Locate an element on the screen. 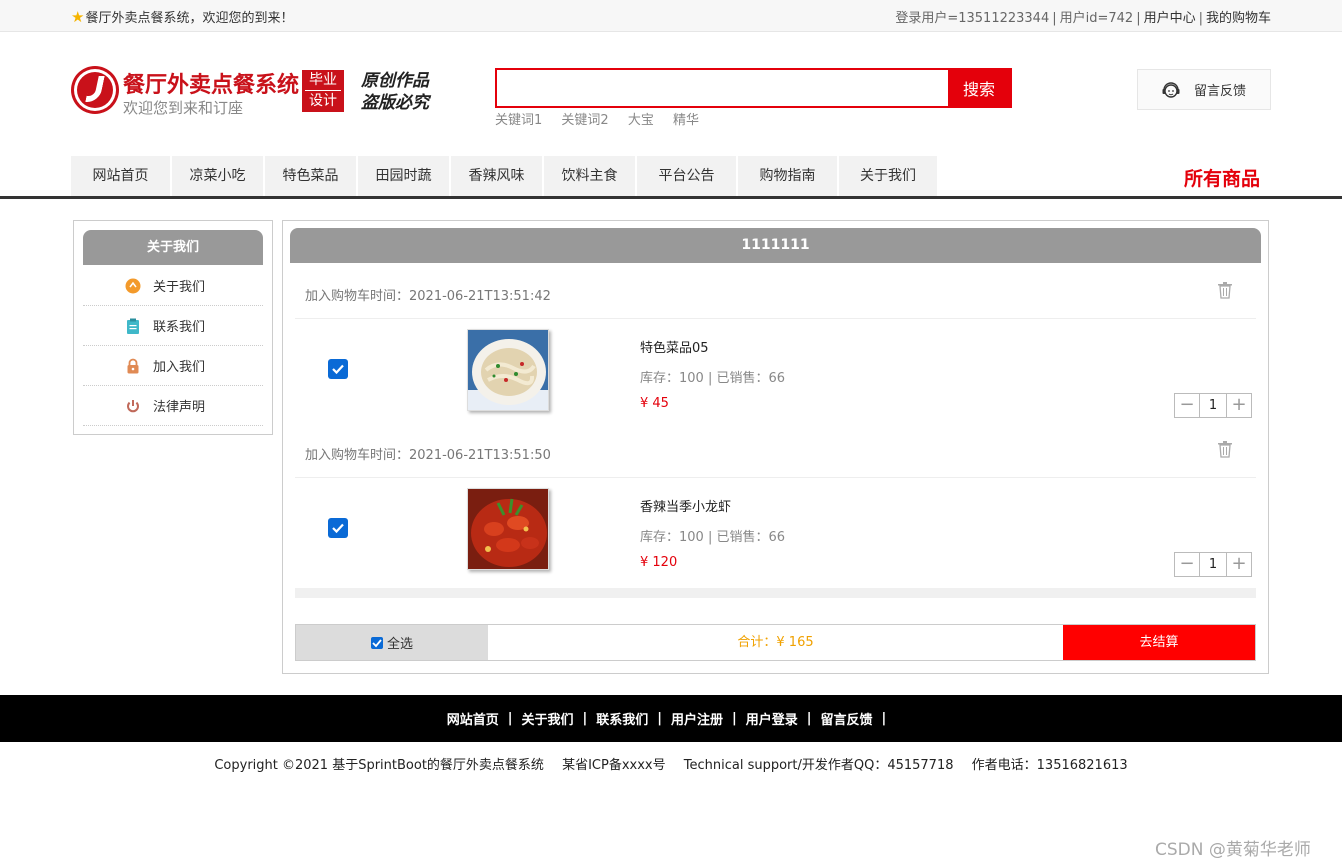 This screenshot has height=867, width=1342. product-price: ¥ 45 is located at coordinates (654, 403).